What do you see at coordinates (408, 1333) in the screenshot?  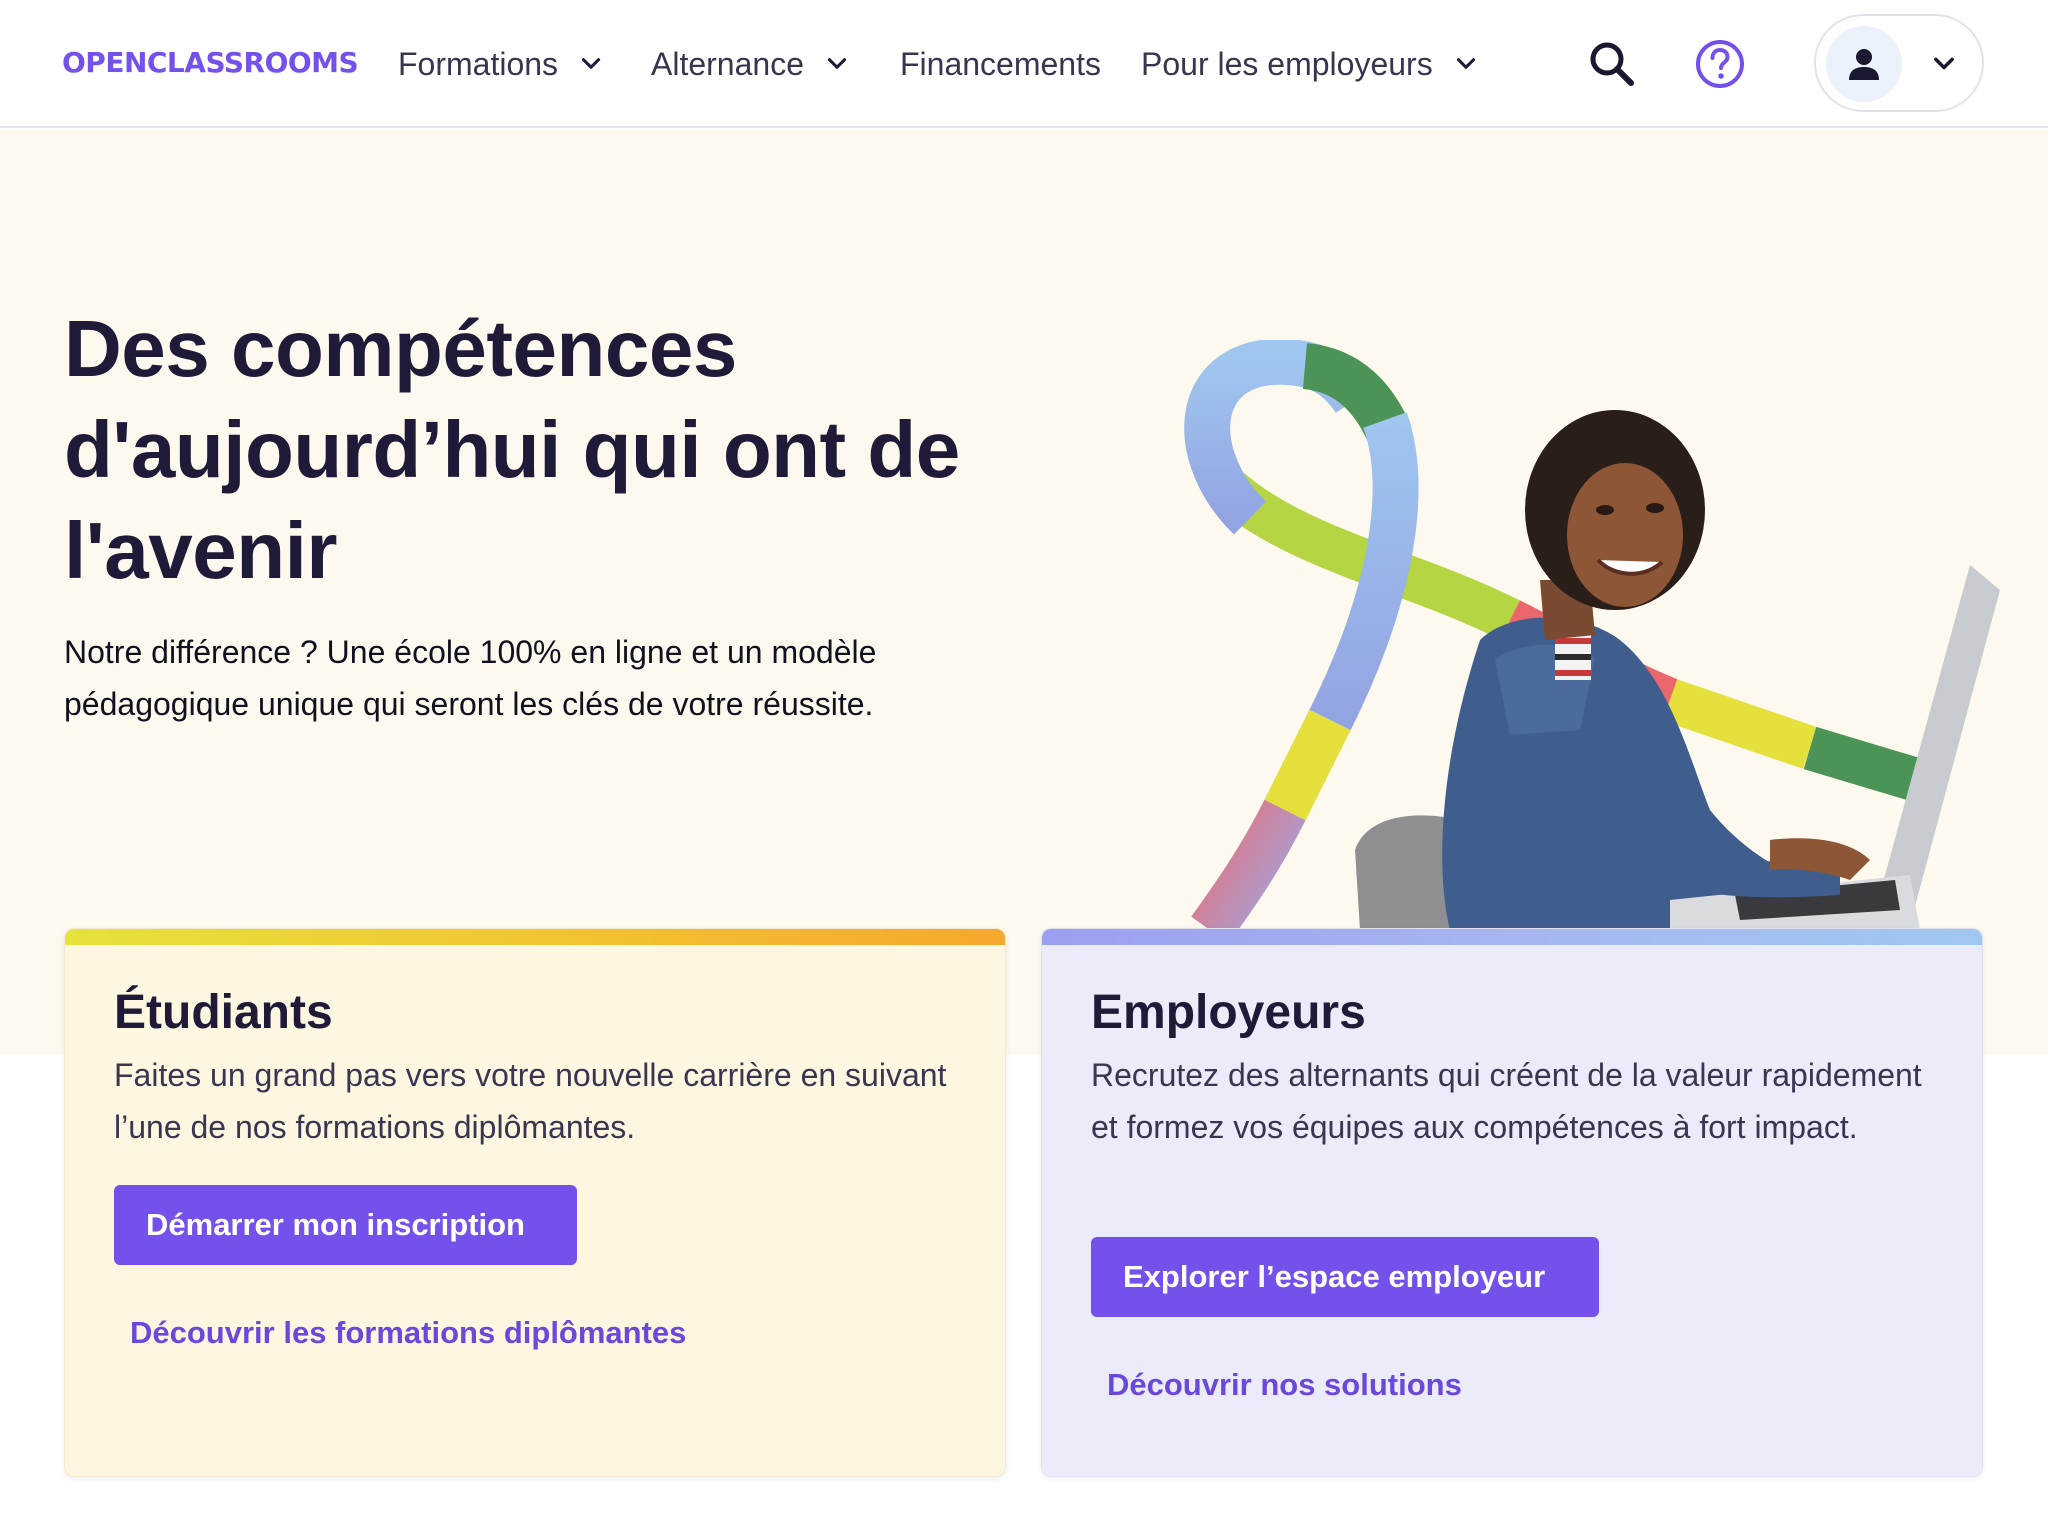 I see `discover-degree-programs-link: Découvrir les formations diplômantes` at bounding box center [408, 1333].